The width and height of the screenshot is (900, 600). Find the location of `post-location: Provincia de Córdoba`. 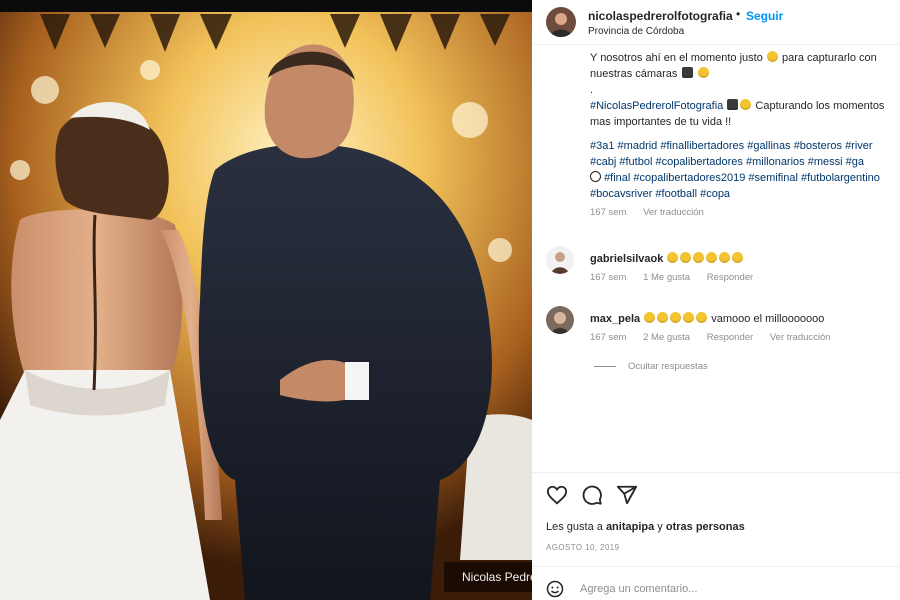

post-location: Provincia de Córdoba is located at coordinates (636, 31).